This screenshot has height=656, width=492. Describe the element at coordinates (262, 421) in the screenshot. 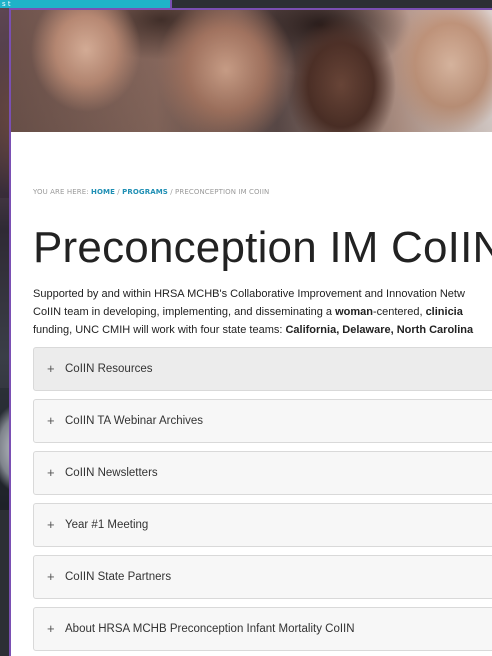

I see `accordion-item-coiin-ta-webinar-archives: + CoIIN TA Webinar Archives` at that location.